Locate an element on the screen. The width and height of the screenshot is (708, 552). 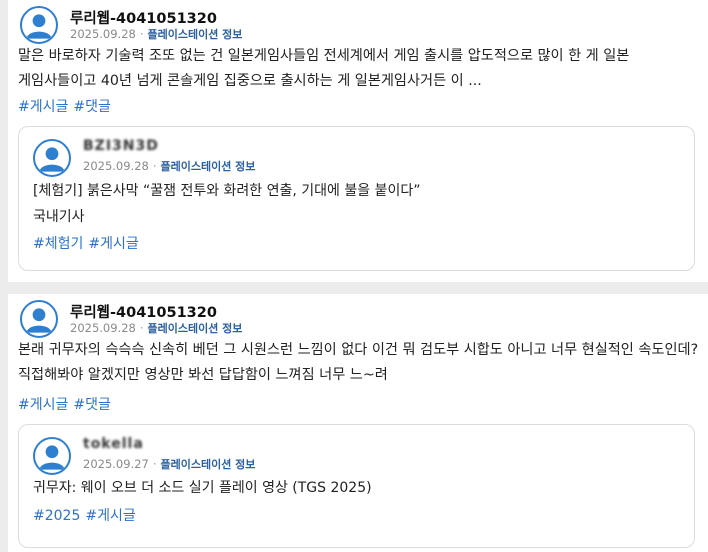
quoted-tag-list: #체험기 #게시글 is located at coordinates (88, 243).